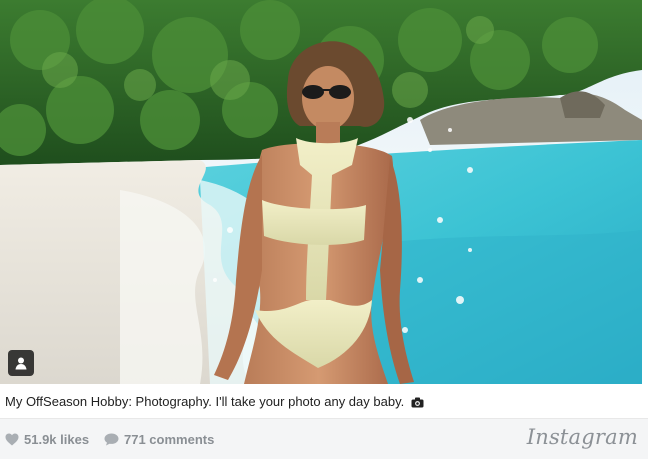 This screenshot has height=459, width=648. What do you see at coordinates (57, 439) in the screenshot?
I see `likes-label: 51.9k likes` at bounding box center [57, 439].